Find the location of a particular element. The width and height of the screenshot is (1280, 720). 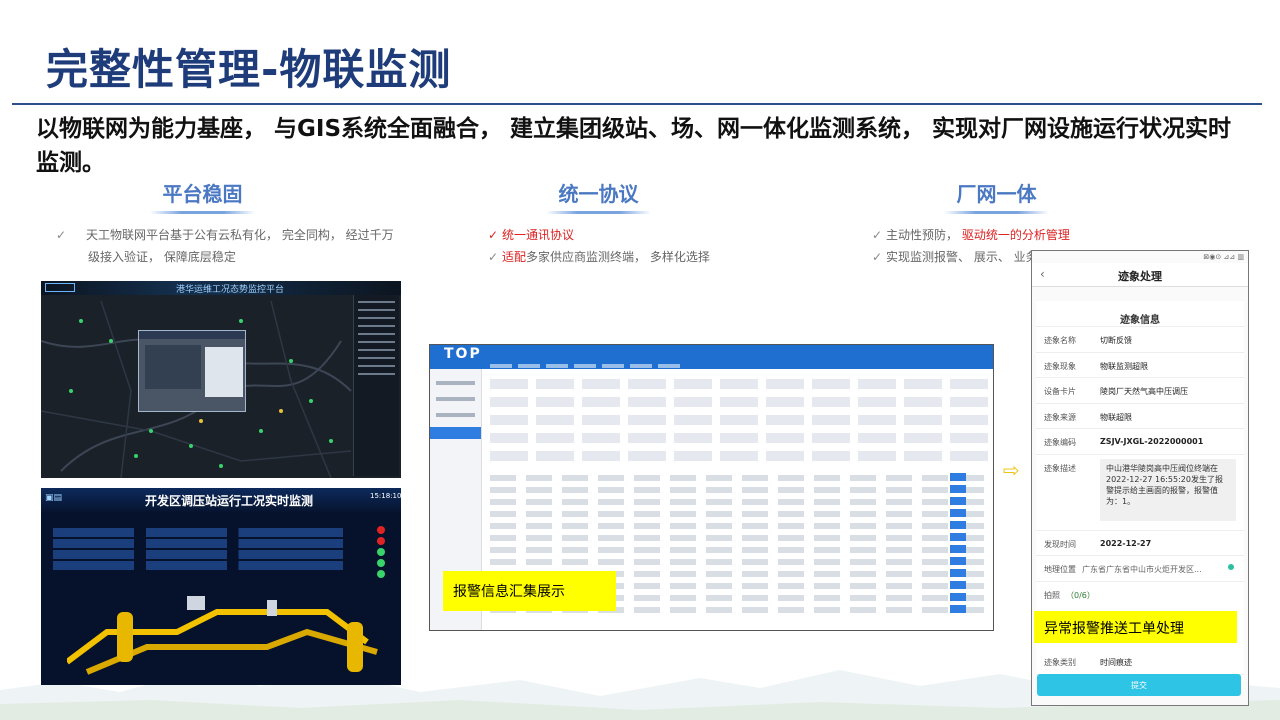

field-label: 发现时间 is located at coordinates (1060, 544).